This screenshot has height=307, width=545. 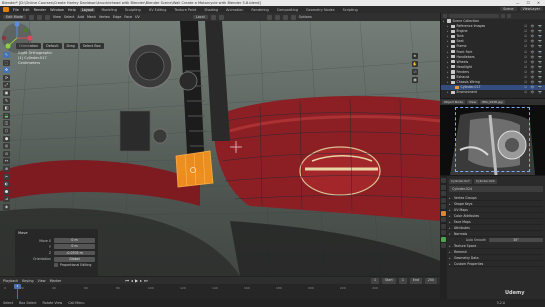 What do you see at coordinates (87, 9) in the screenshot?
I see `workspace-tab-layout: Layout` at bounding box center [87, 9].